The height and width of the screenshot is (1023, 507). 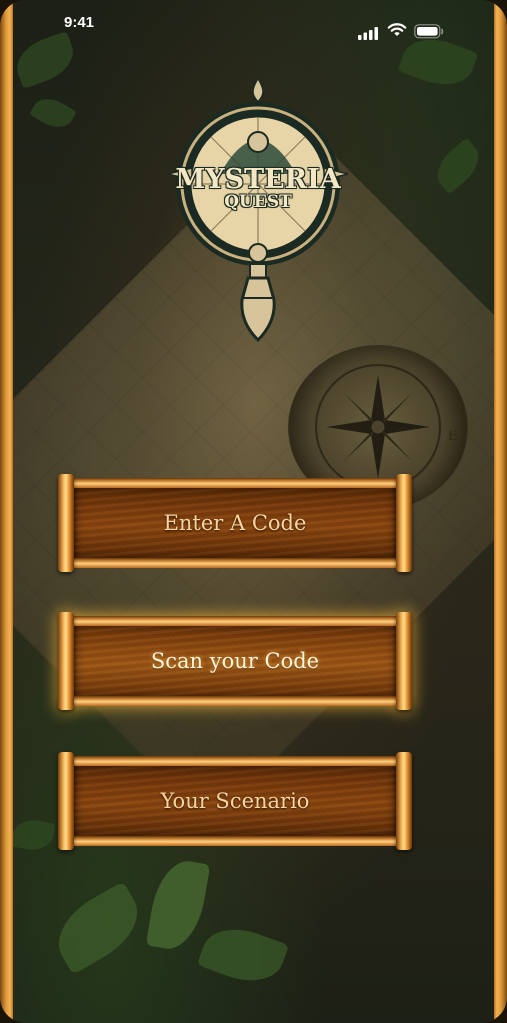 I want to click on enter-code-label: Enter A Code, so click(x=235, y=523).